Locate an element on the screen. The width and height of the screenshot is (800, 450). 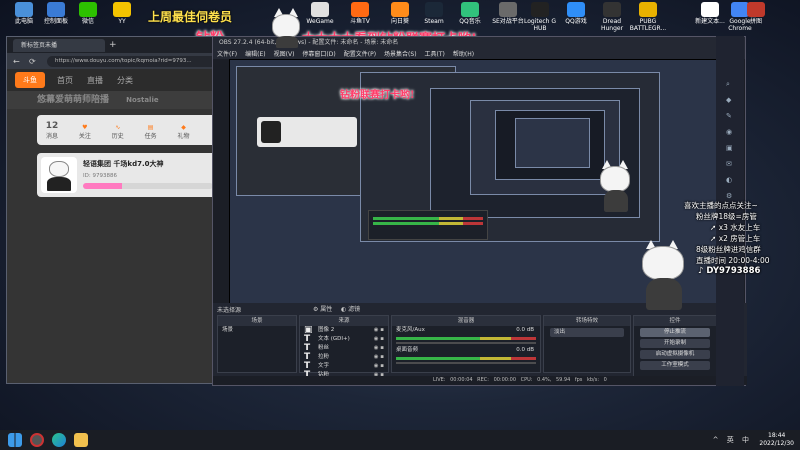
overlay-line: ➚ x2 房管上车 is located at coordinates (735, 238).